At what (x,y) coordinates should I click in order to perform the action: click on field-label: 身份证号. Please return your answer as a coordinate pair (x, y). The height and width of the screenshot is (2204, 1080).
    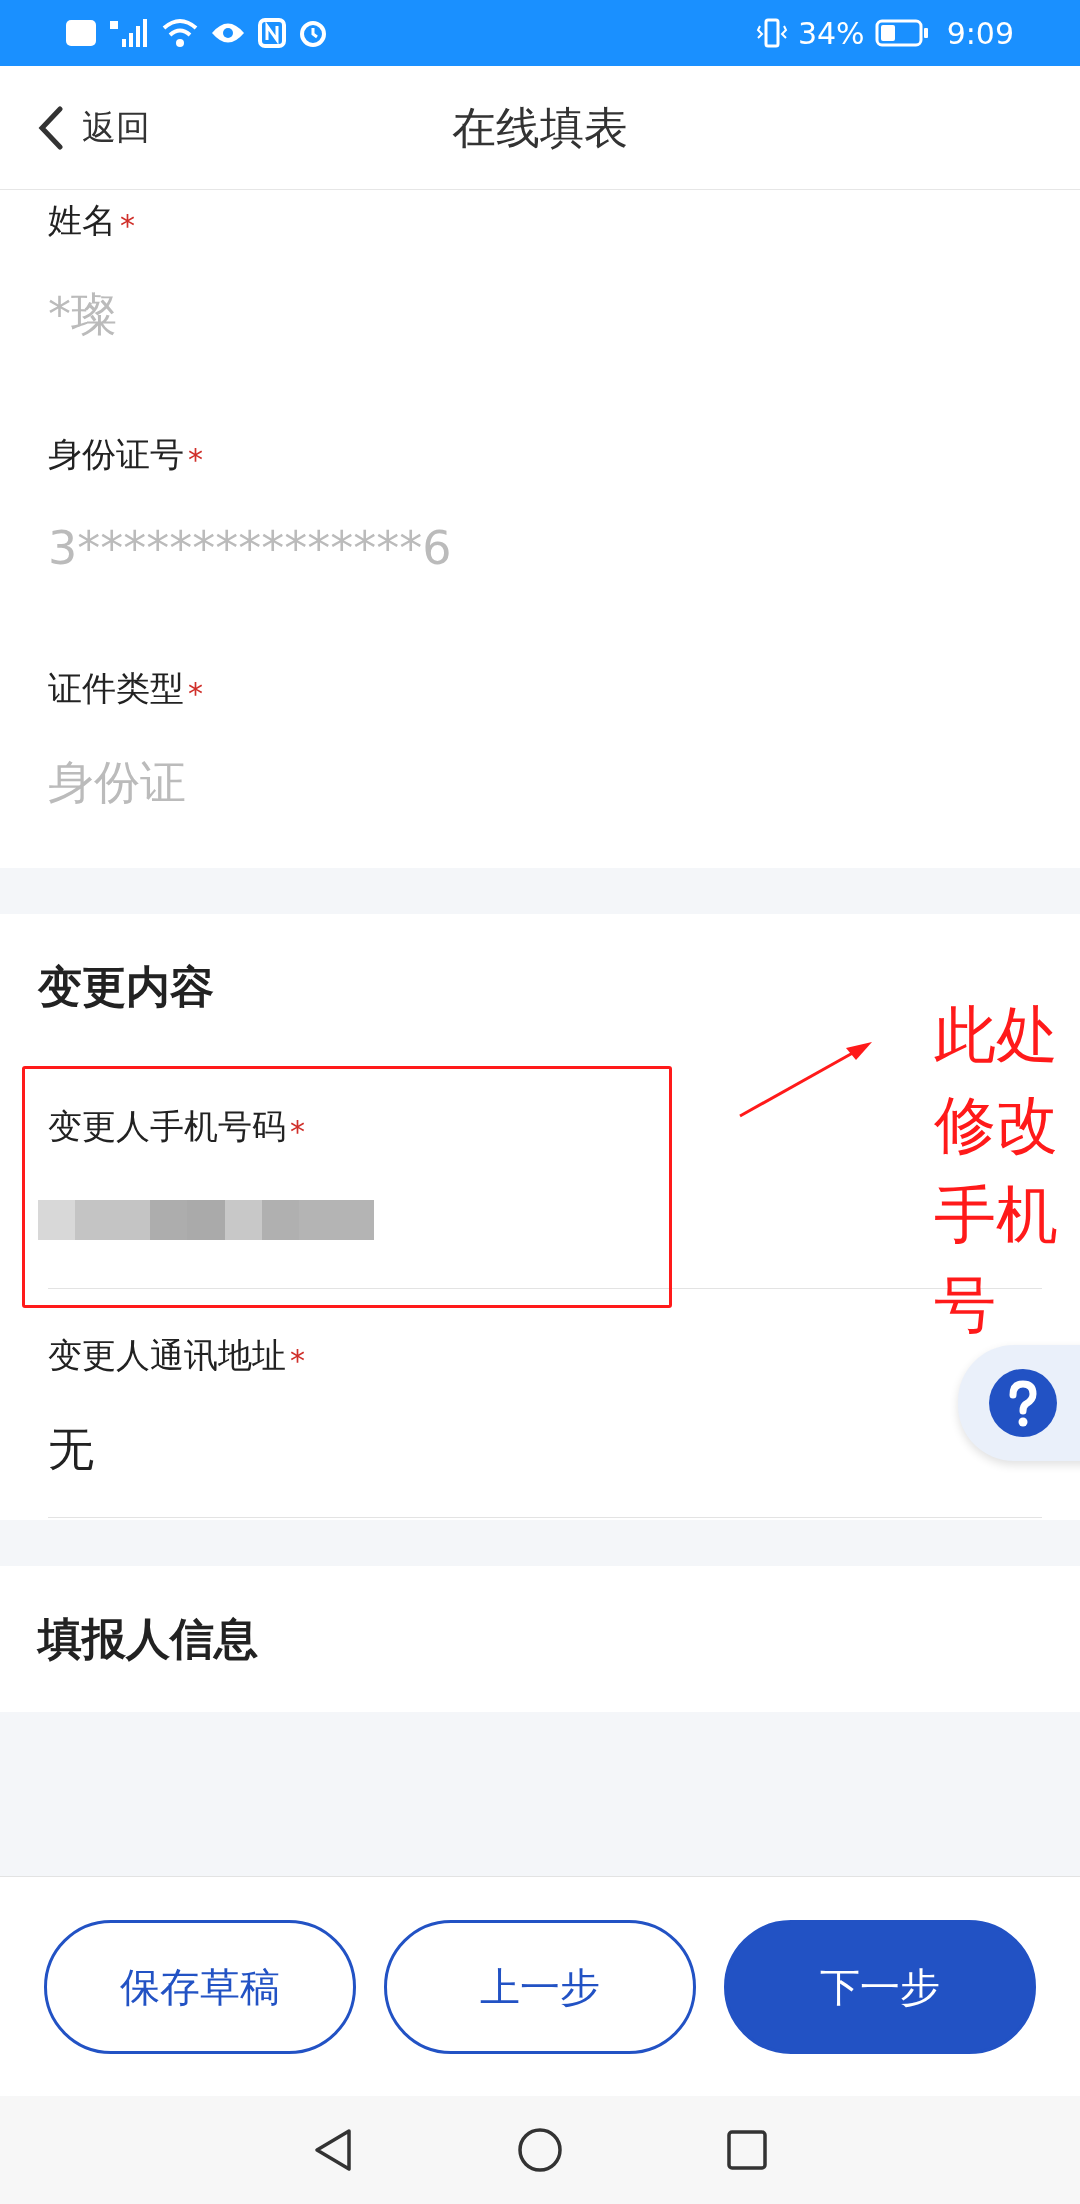
    Looking at the image, I should click on (116, 454).